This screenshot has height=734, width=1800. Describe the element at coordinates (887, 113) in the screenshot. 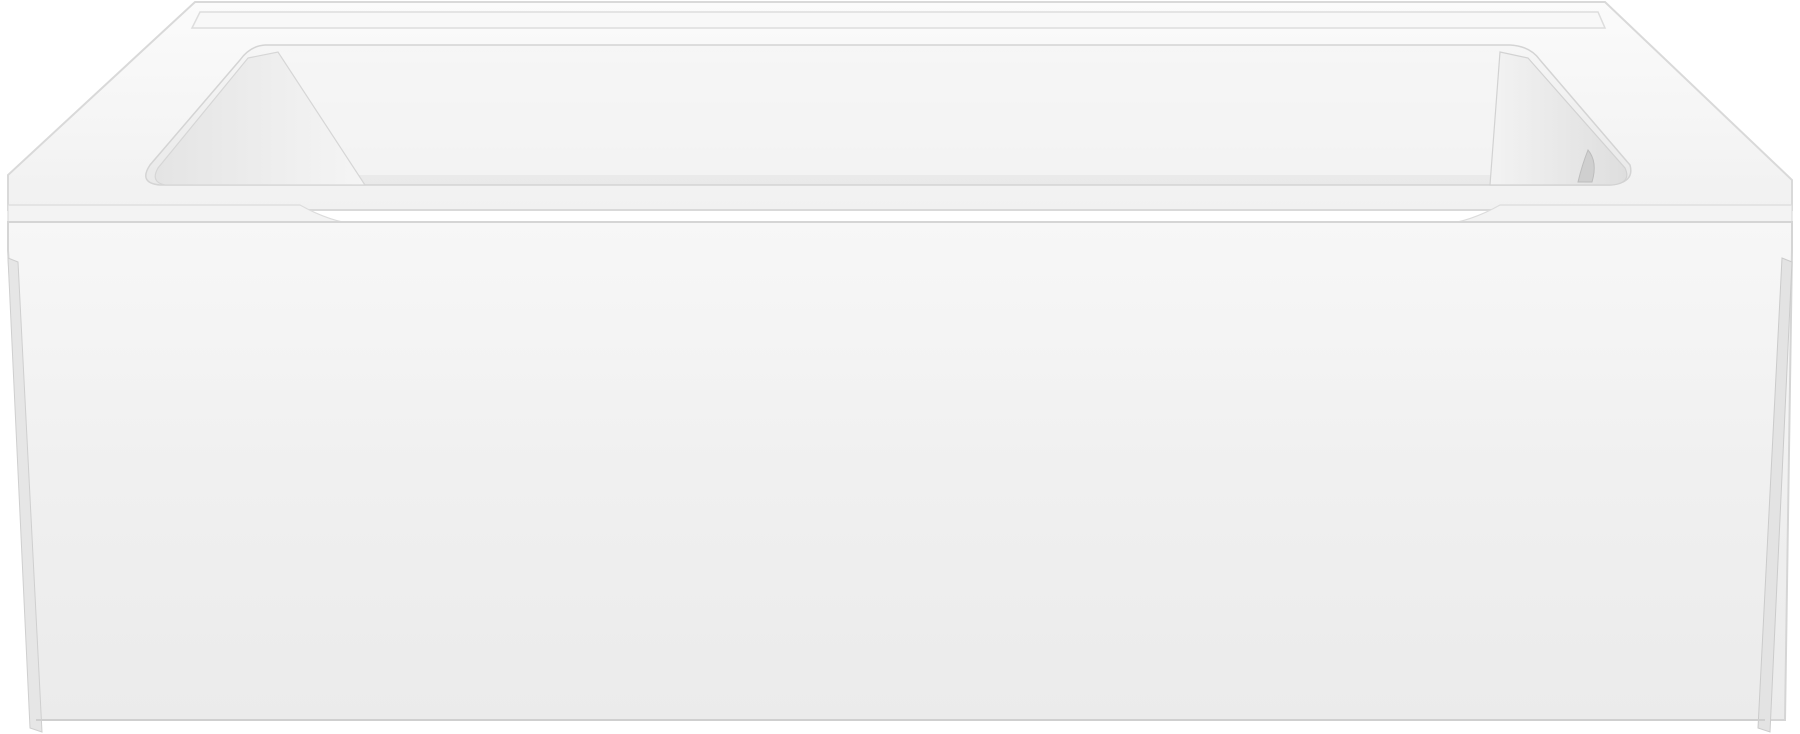

I see `tub-basin-back-wall` at that location.